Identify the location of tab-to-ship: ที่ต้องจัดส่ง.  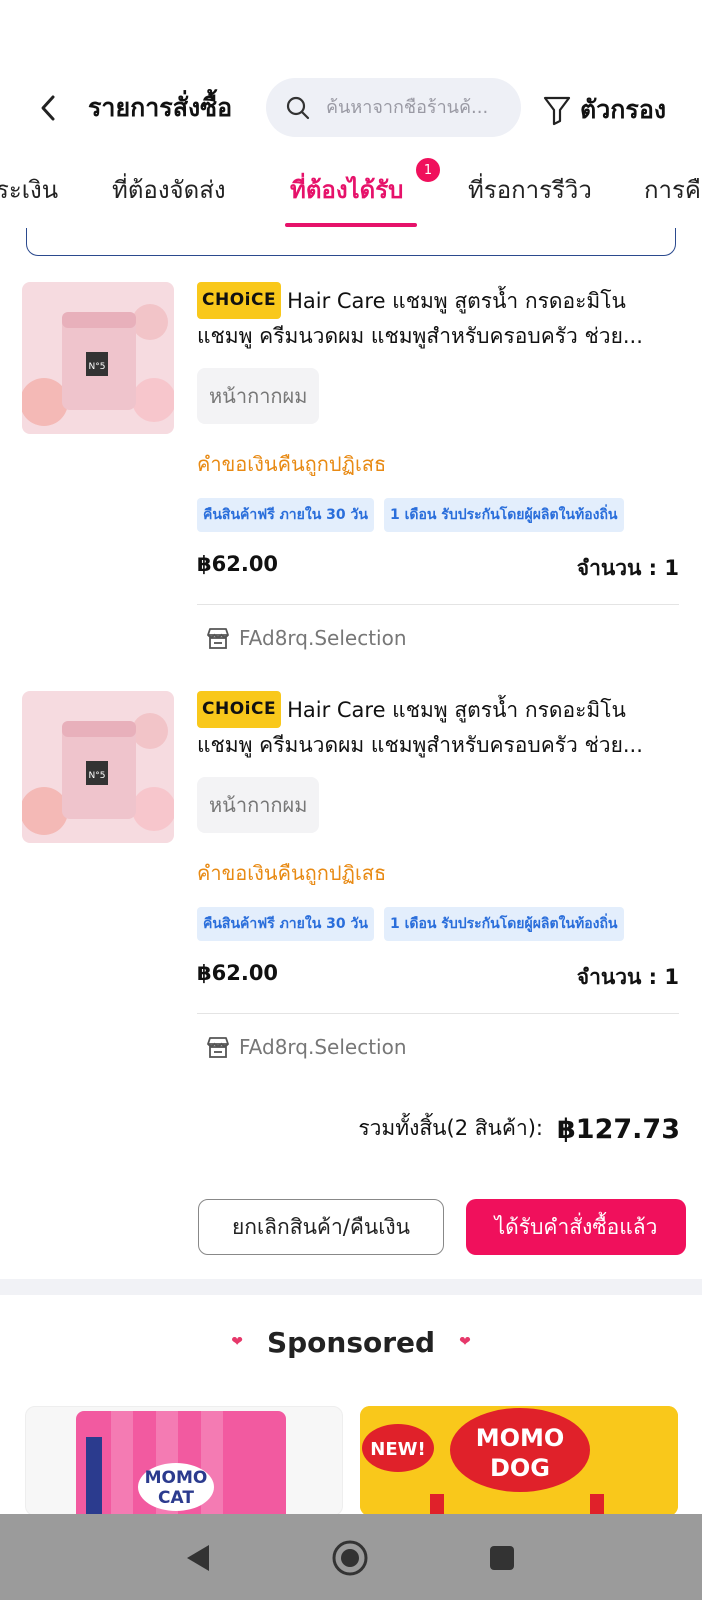
(169, 189).